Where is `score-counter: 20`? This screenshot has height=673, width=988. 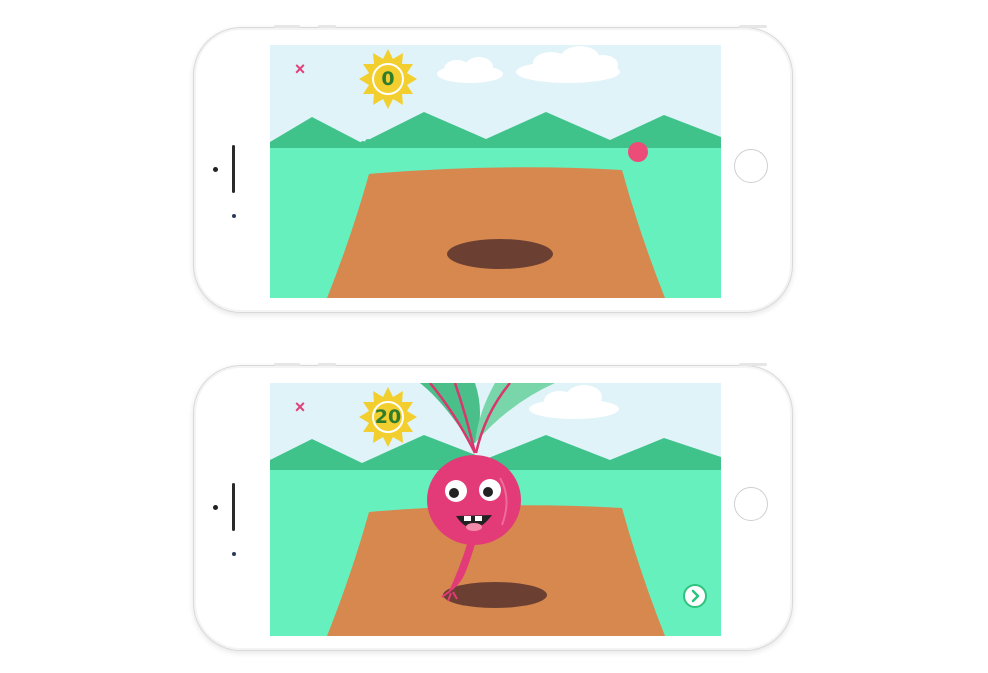 score-counter: 20 is located at coordinates (388, 417).